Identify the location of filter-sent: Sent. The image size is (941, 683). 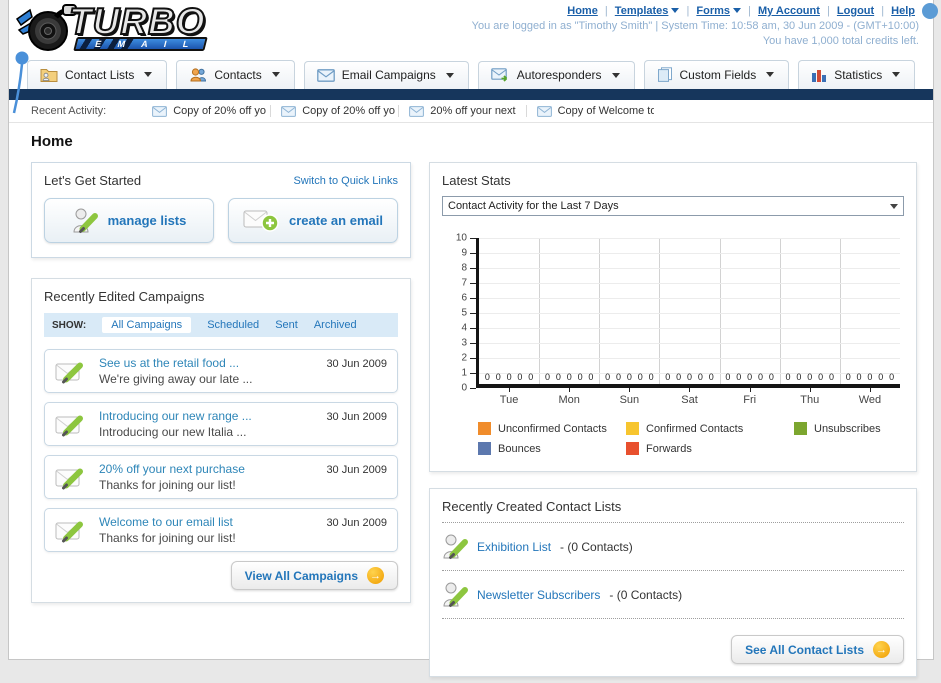
(286, 325).